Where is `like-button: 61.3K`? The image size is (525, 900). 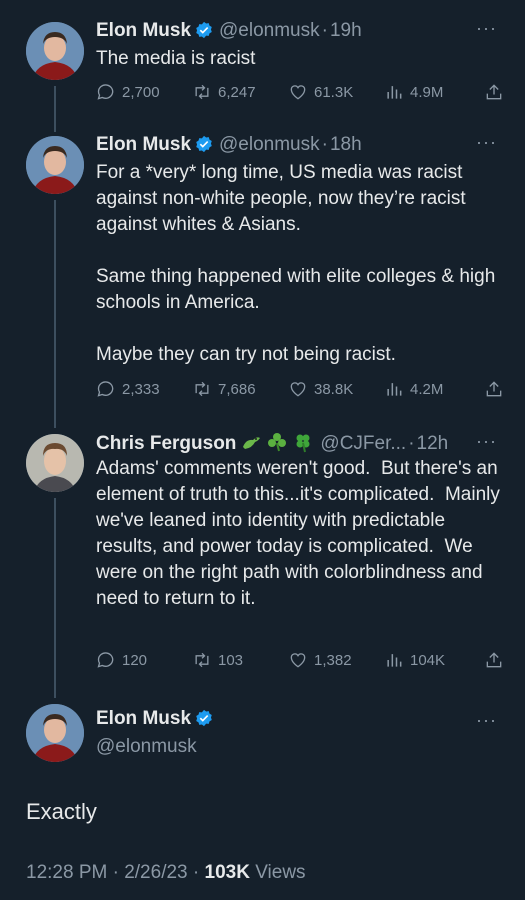 like-button: 61.3K is located at coordinates (336, 92).